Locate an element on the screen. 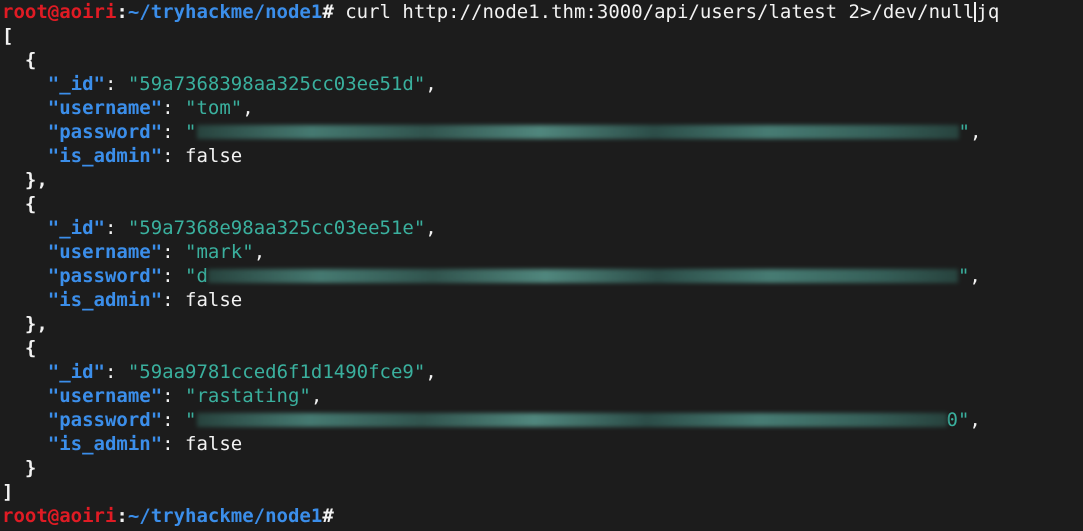 This screenshot has height=531, width=1083. prompt-line: root@aoiri:~/tryhackme/node1# is located at coordinates (542, 516).